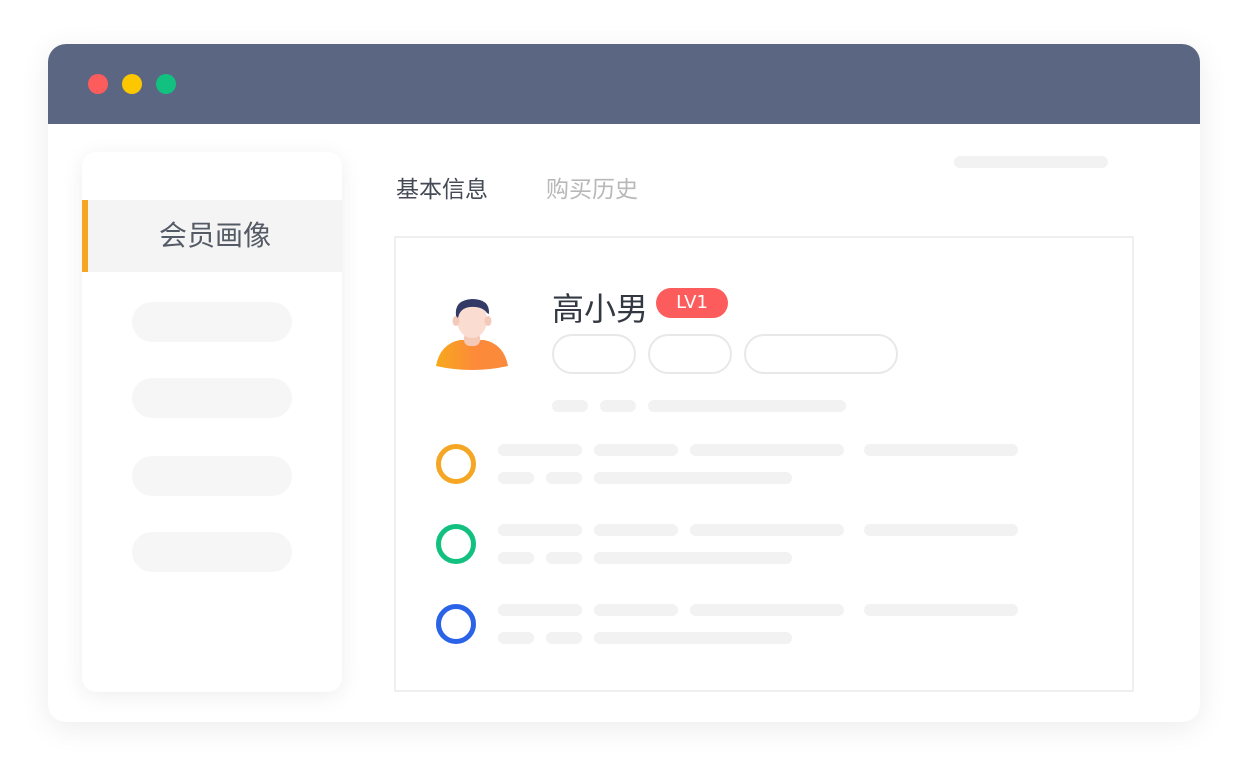 The height and width of the screenshot is (774, 1248). Describe the element at coordinates (692, 303) in the screenshot. I see `level-badge: LV1` at that location.